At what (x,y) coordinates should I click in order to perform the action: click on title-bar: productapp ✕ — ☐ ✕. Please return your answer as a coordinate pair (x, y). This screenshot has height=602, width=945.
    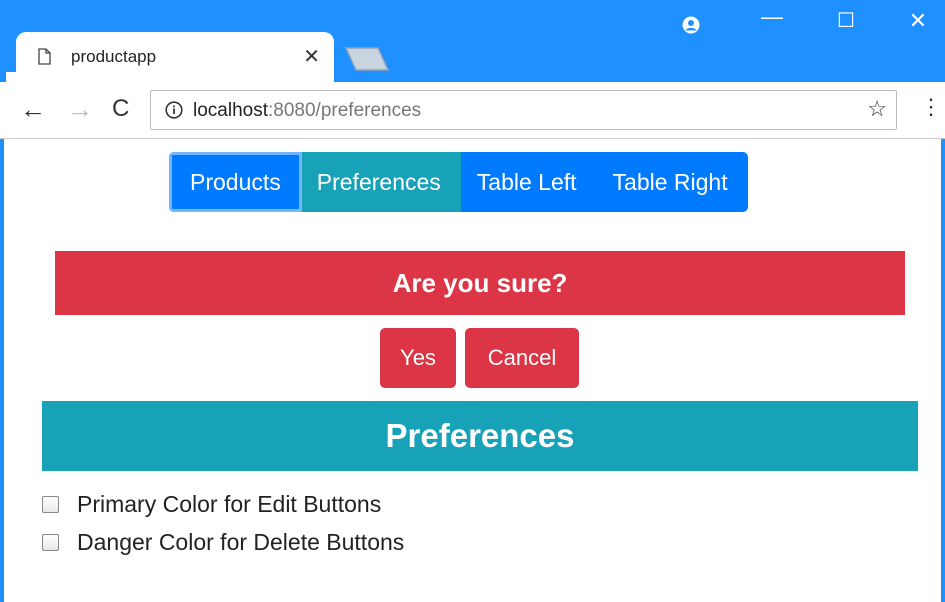
    Looking at the image, I should click on (472, 41).